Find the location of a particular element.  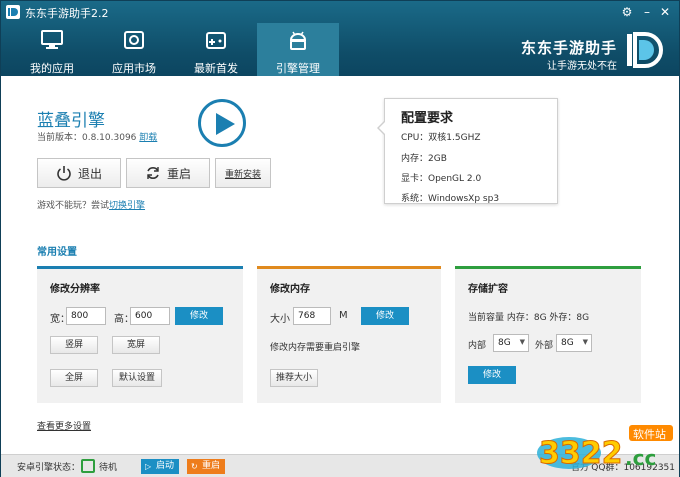

external-storage-select: 8G ▼ is located at coordinates (574, 343).